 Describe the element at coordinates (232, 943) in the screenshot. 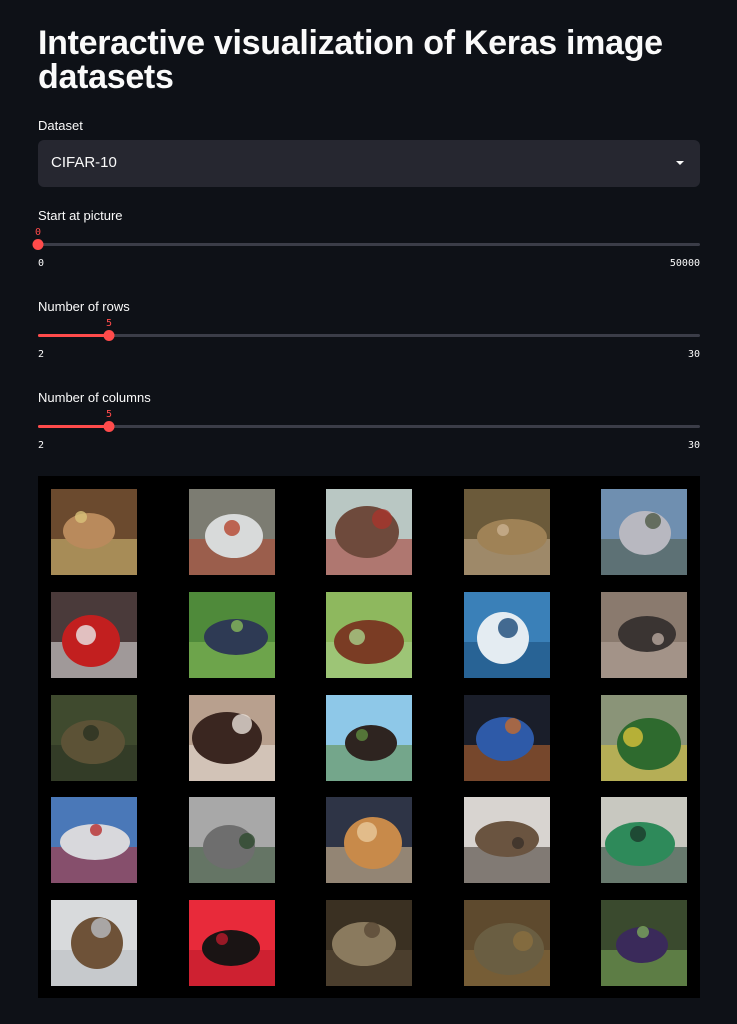

I see `image-thumbnail-dog` at that location.